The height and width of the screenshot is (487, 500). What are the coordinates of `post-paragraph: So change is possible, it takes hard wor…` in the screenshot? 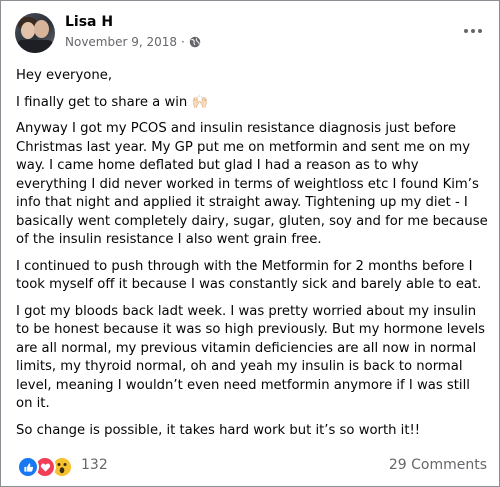 It's located at (218, 430).